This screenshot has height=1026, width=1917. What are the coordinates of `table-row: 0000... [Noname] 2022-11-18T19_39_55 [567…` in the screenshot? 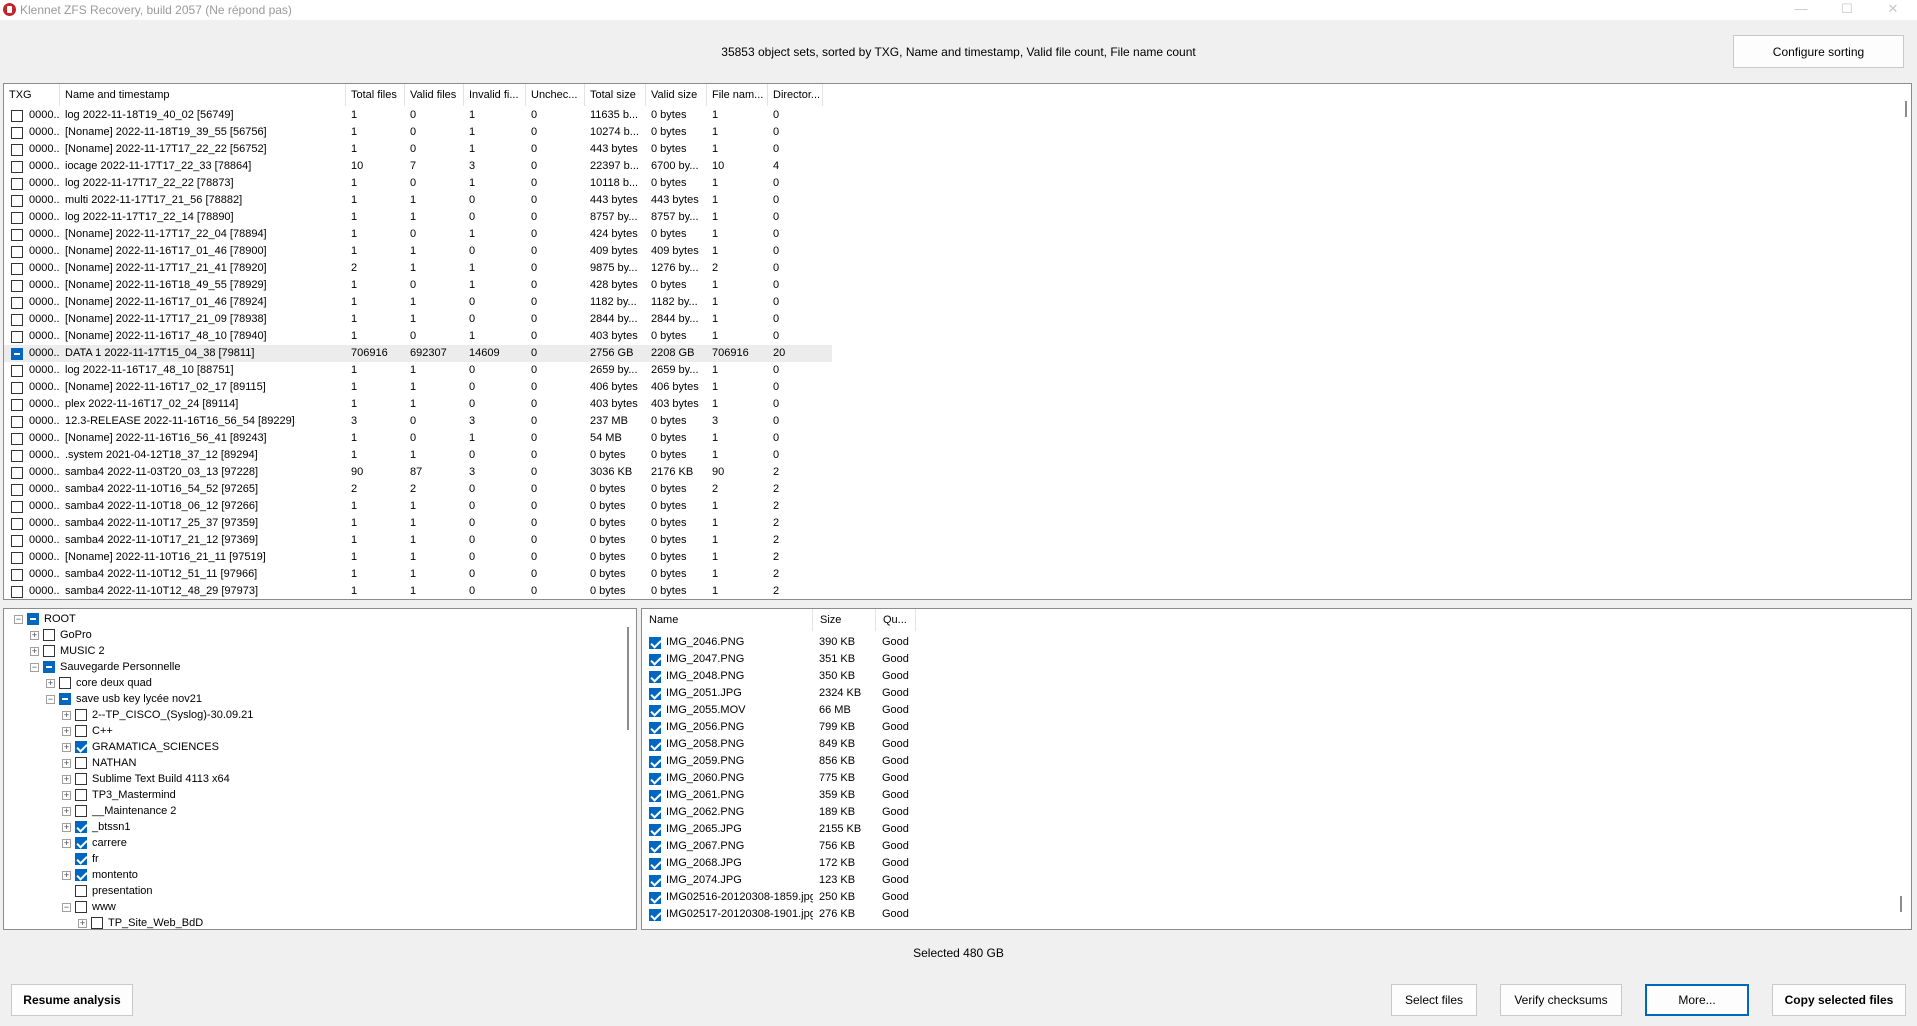 It's located at (418, 132).